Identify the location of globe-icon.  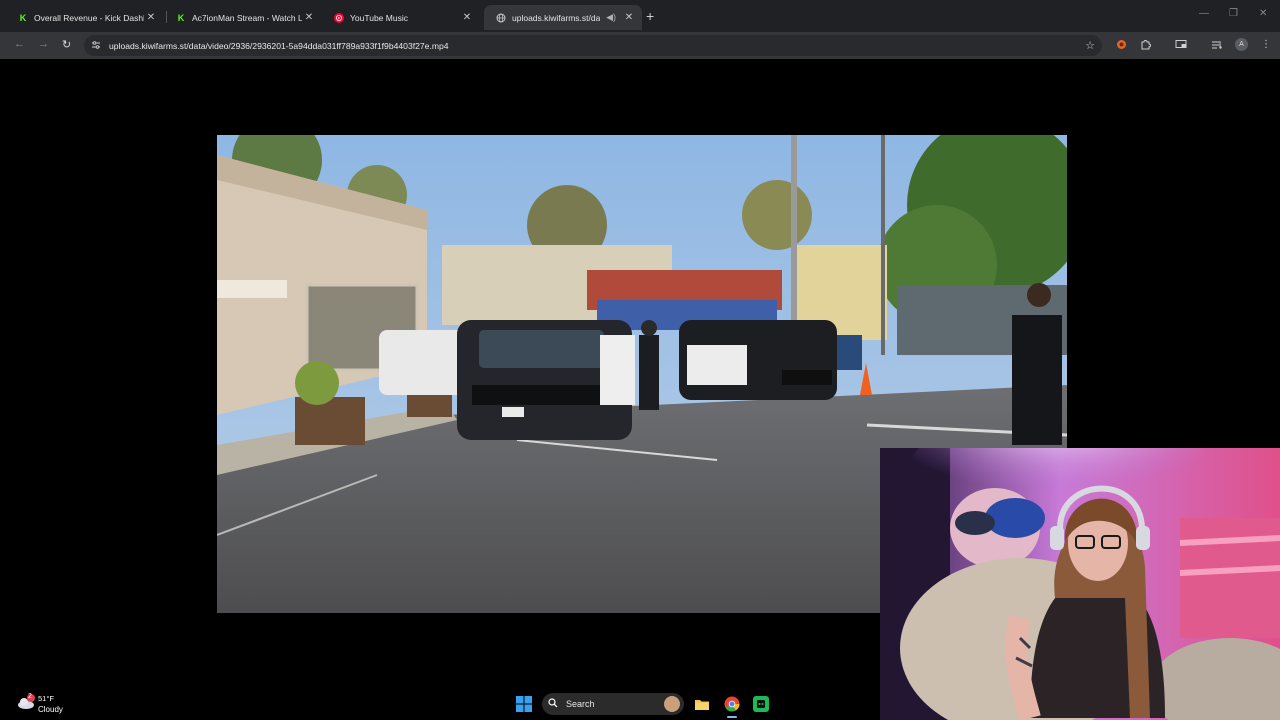
(501, 18).